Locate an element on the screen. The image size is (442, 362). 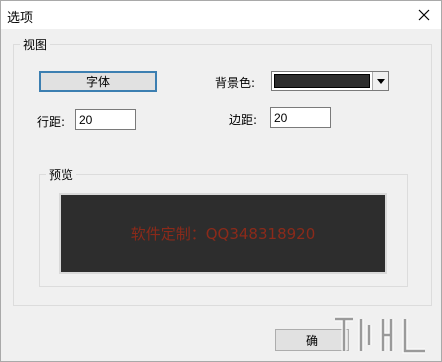
background-color-dropdown is located at coordinates (330, 81).